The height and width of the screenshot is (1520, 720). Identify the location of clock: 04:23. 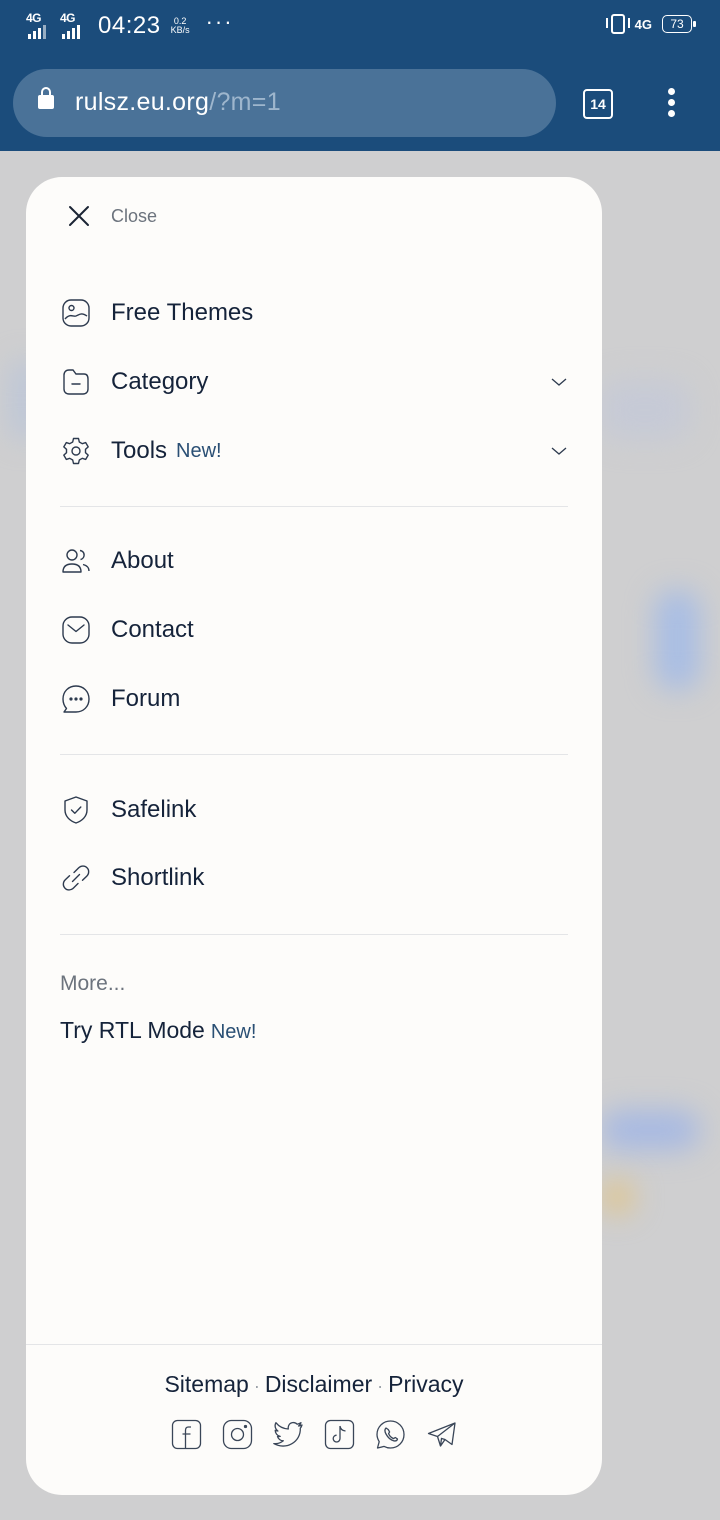
(129, 25).